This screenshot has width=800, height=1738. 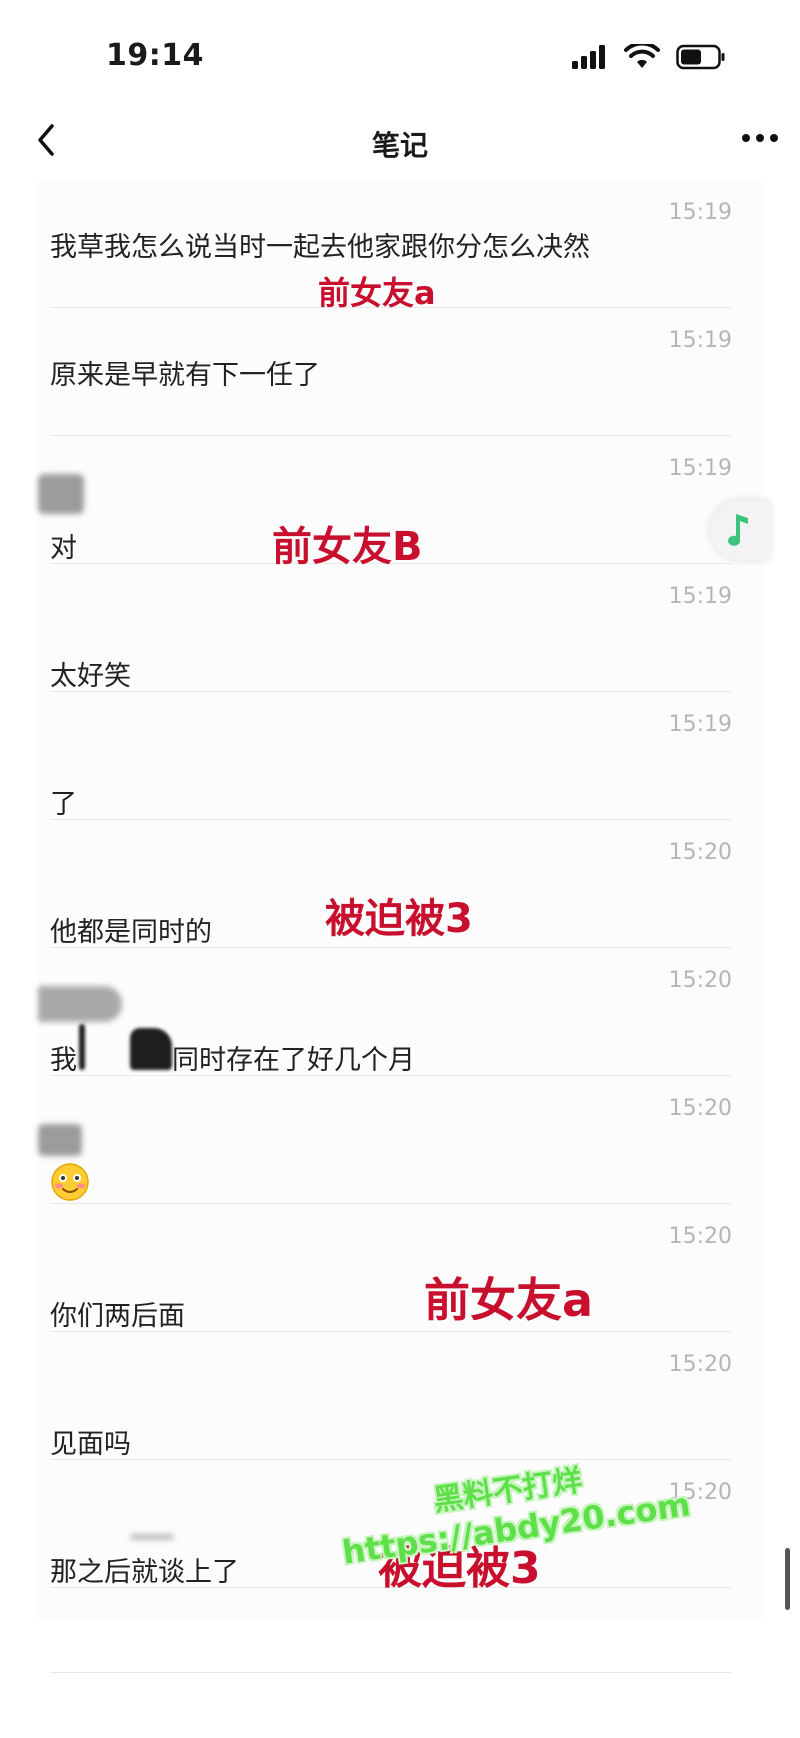 What do you see at coordinates (391, 628) in the screenshot?
I see `list-item: 15:19 太好笑` at bounding box center [391, 628].